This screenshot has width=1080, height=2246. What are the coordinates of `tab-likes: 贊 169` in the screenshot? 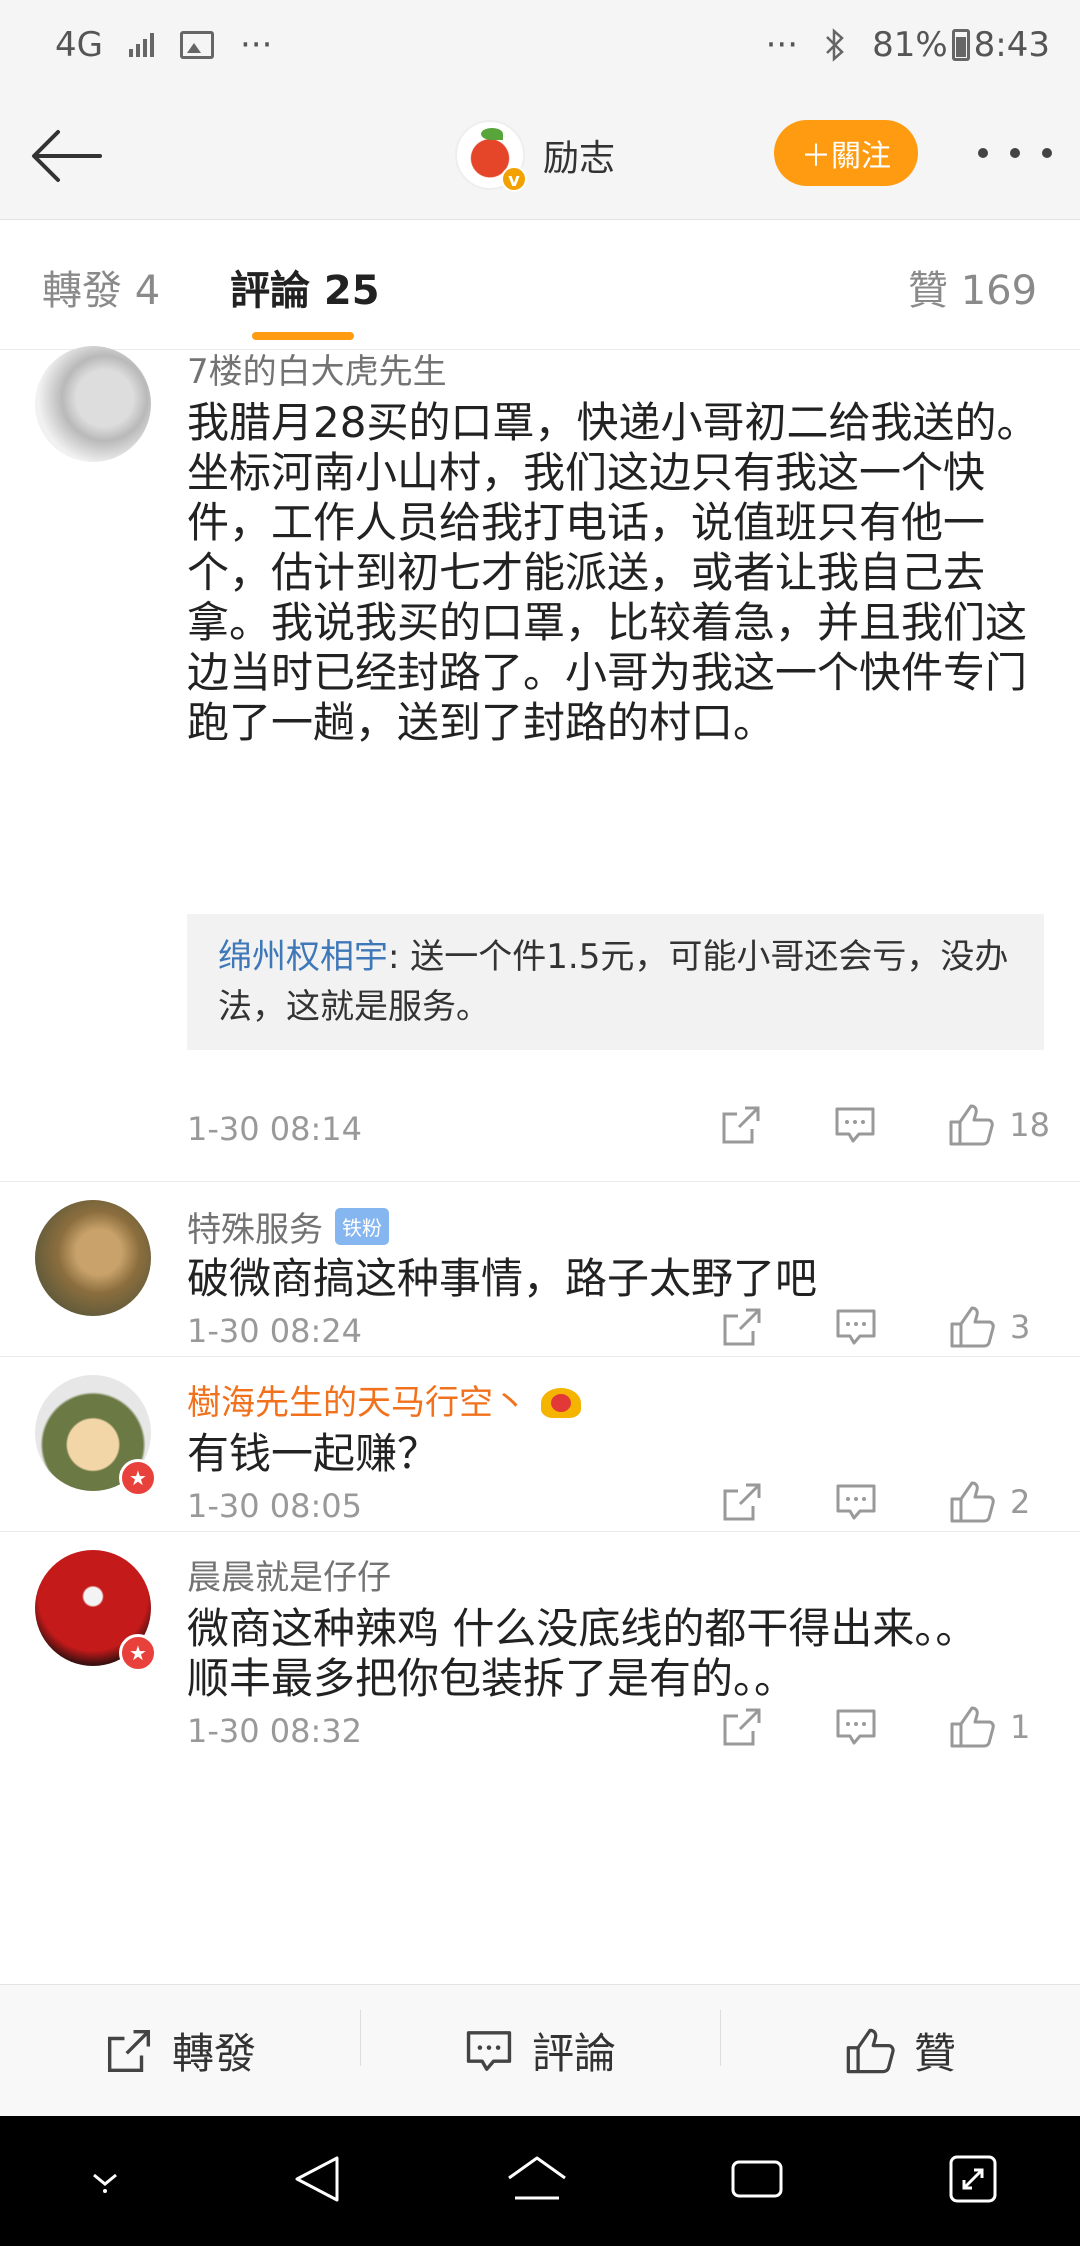 It's located at (972, 287).